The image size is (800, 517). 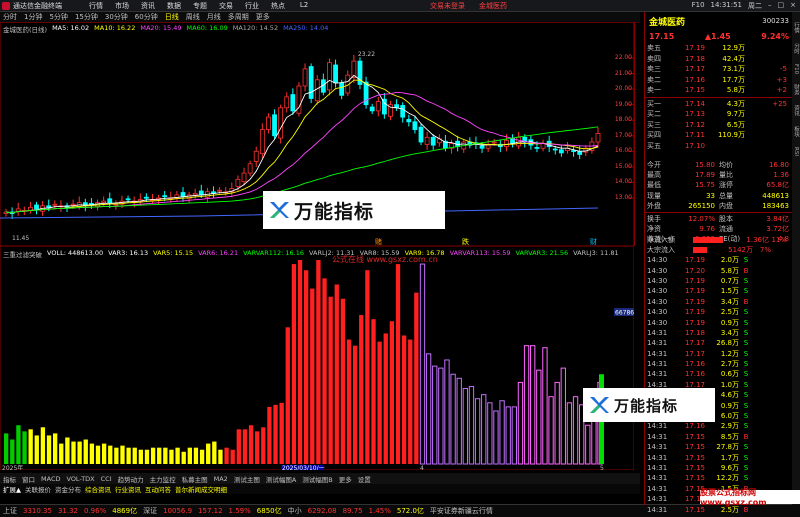 I want to click on sidebar-tab: 板块, so click(x=796, y=131).